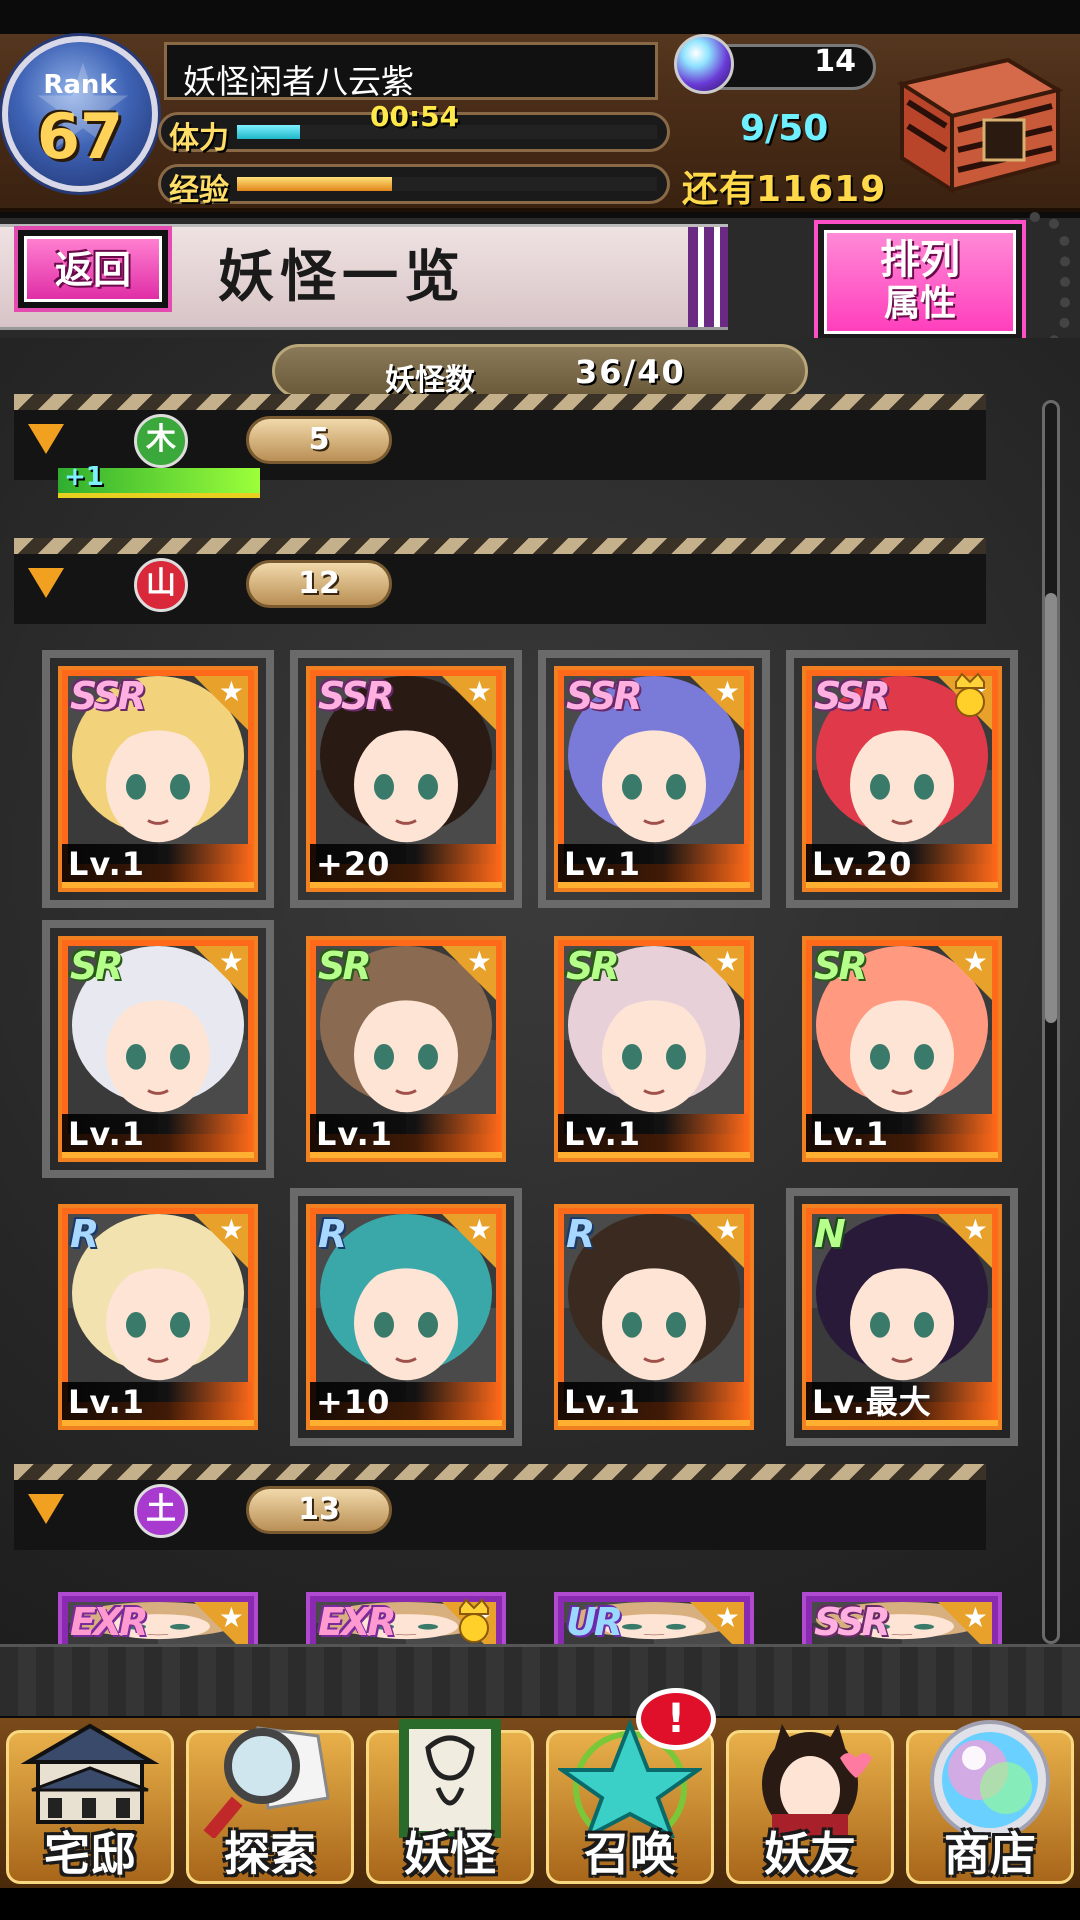 This screenshot has height=1920, width=1080. What do you see at coordinates (80, 136) in the screenshot?
I see `rank-value: 67` at bounding box center [80, 136].